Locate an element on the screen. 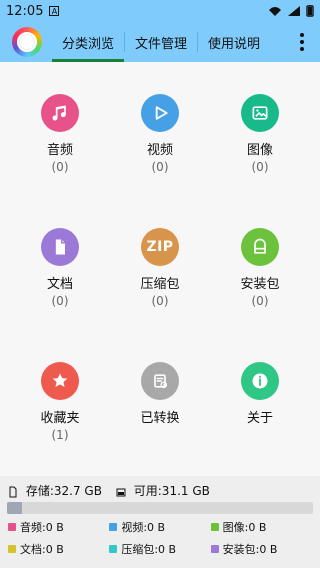  status-icons is located at coordinates (291, 11).